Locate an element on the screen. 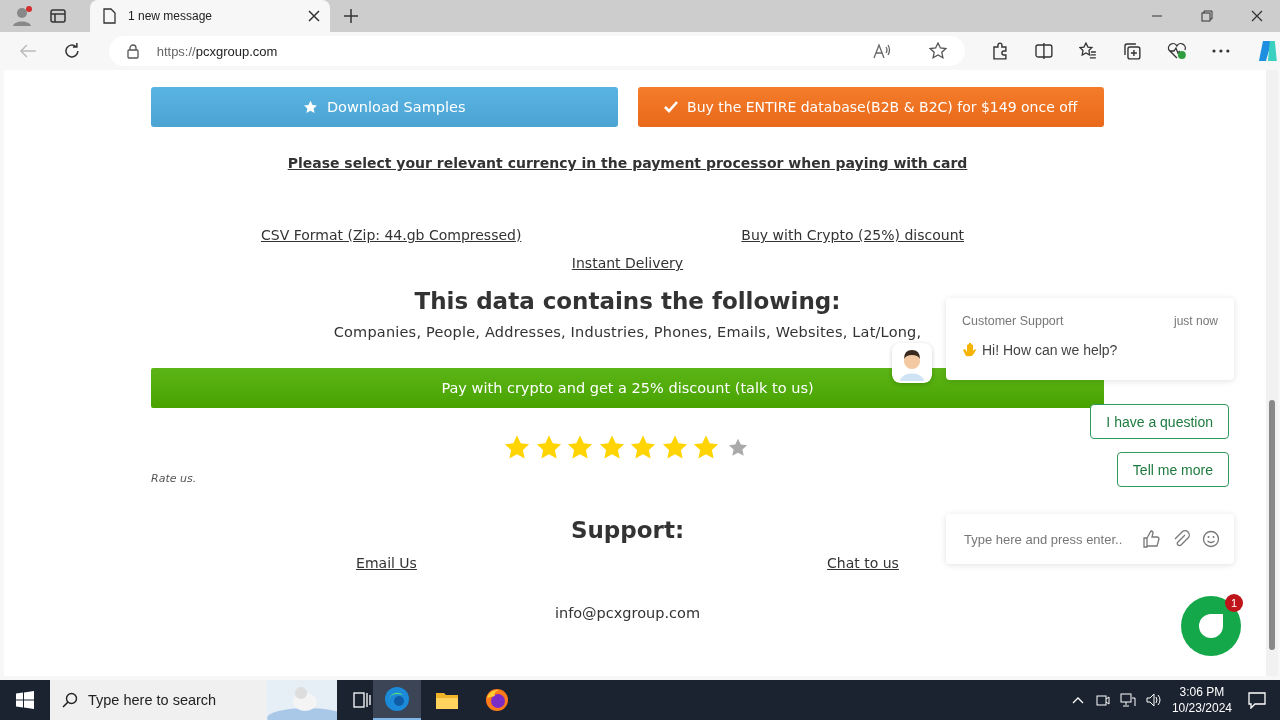 The image size is (1280, 720). clock-time: 3:06 PM is located at coordinates (1202, 692).